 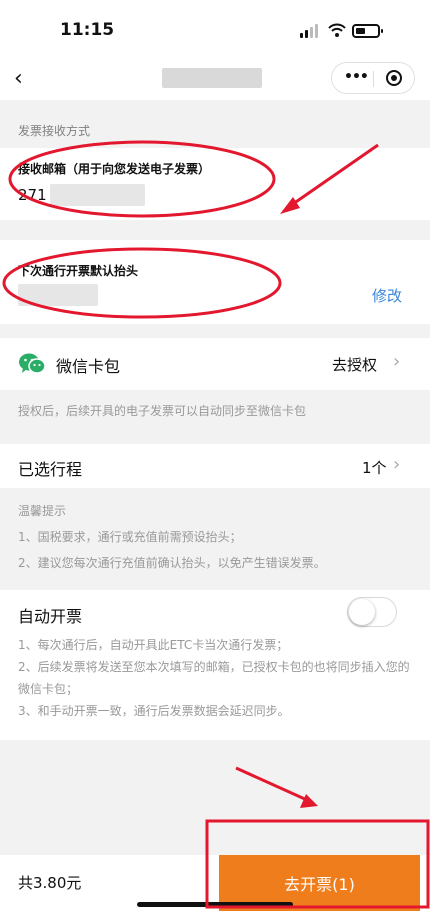 I want to click on auto-desc-item: 2、后续发票将发送至您本次填写的邮箱，已授权卡包的也将同步插入您的微信卡包；, so click(x=214, y=678).